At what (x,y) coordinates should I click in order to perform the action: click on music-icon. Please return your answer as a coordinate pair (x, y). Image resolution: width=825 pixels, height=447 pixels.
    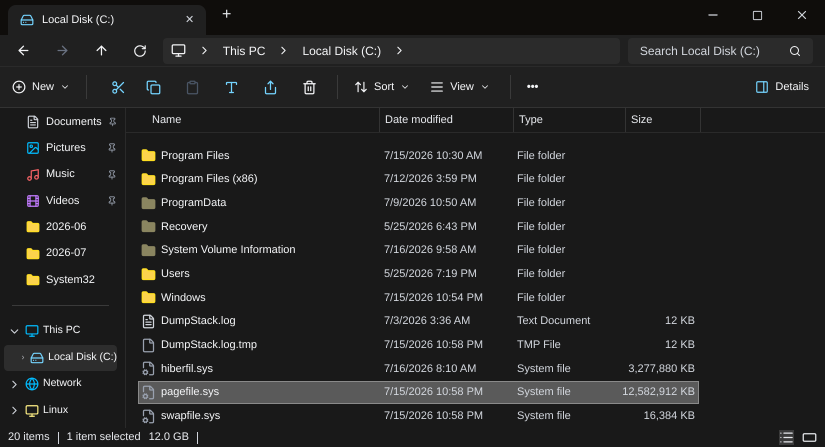
    Looking at the image, I should click on (33, 175).